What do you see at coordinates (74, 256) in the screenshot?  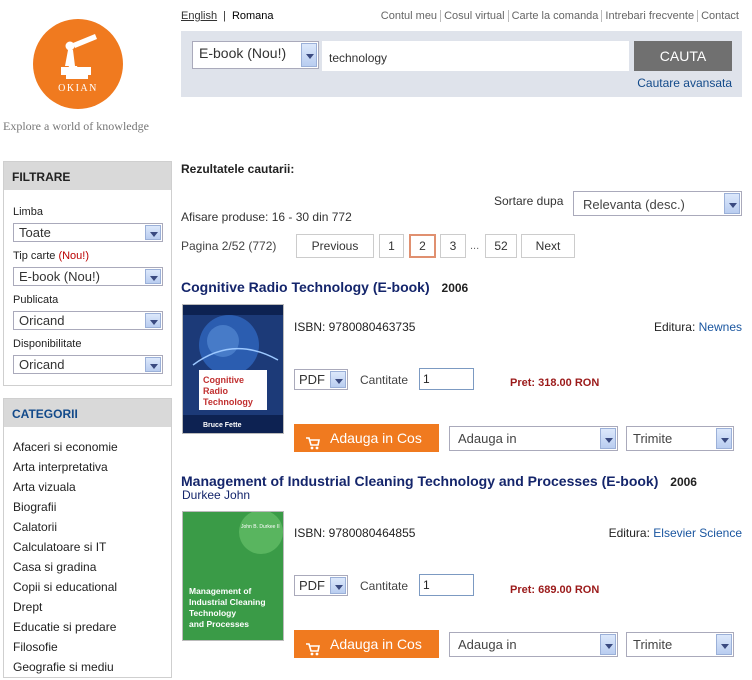 I see `new-badge: (Nou!)` at bounding box center [74, 256].